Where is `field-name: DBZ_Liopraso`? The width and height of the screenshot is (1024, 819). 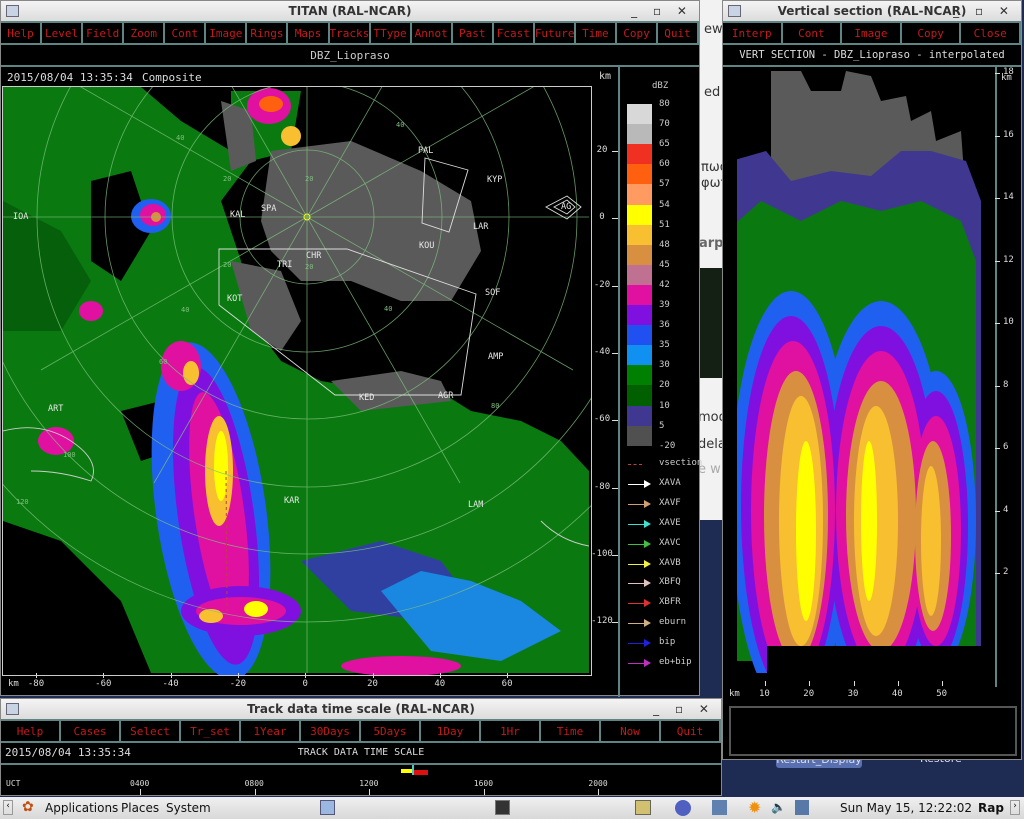 field-name: DBZ_Liopraso is located at coordinates (350, 55).